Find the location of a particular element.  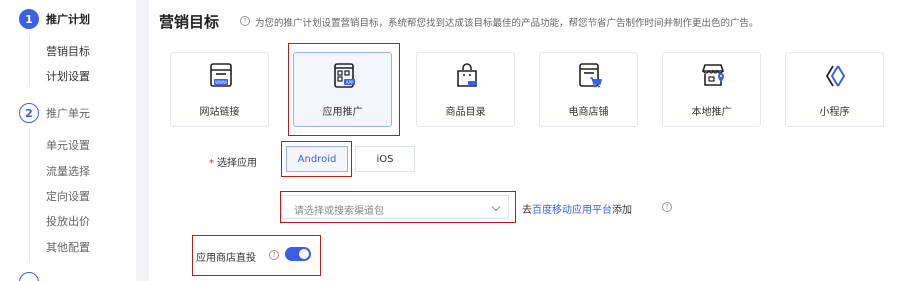

step-number-2: 2 is located at coordinates (29, 113).